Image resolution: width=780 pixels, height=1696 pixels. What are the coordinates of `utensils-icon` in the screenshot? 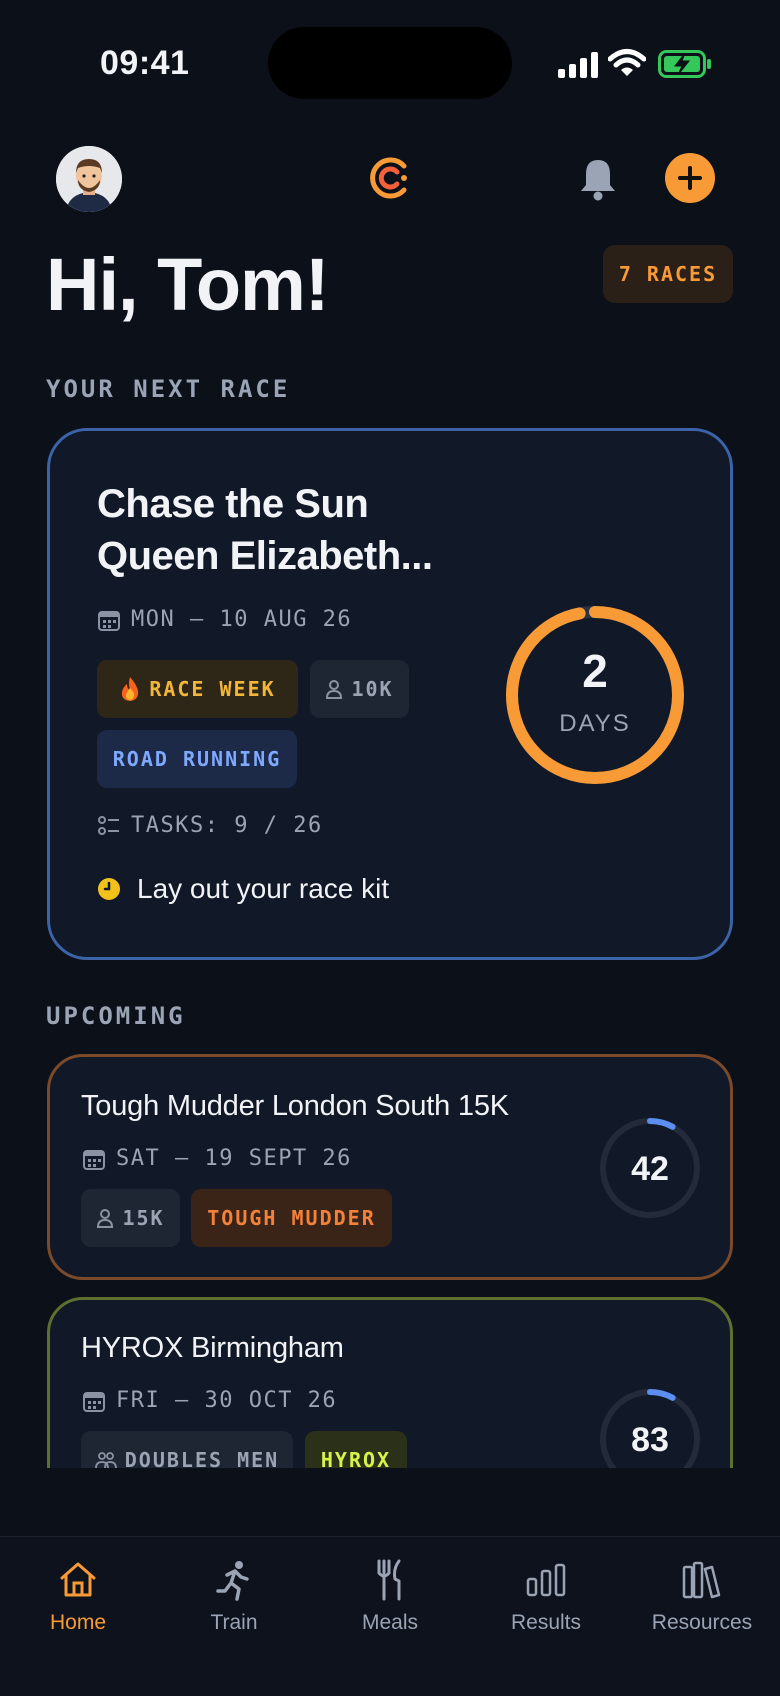 It's located at (389, 1580).